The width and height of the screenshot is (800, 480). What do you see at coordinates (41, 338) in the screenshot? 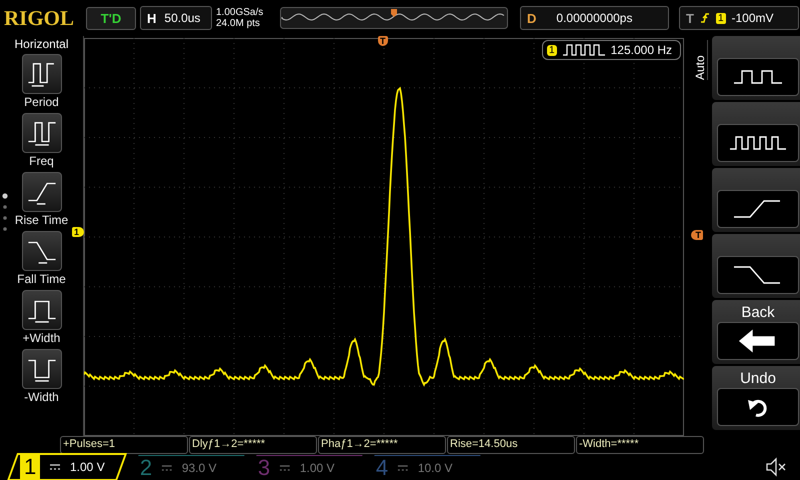
I see `measure-label: +Width` at bounding box center [41, 338].